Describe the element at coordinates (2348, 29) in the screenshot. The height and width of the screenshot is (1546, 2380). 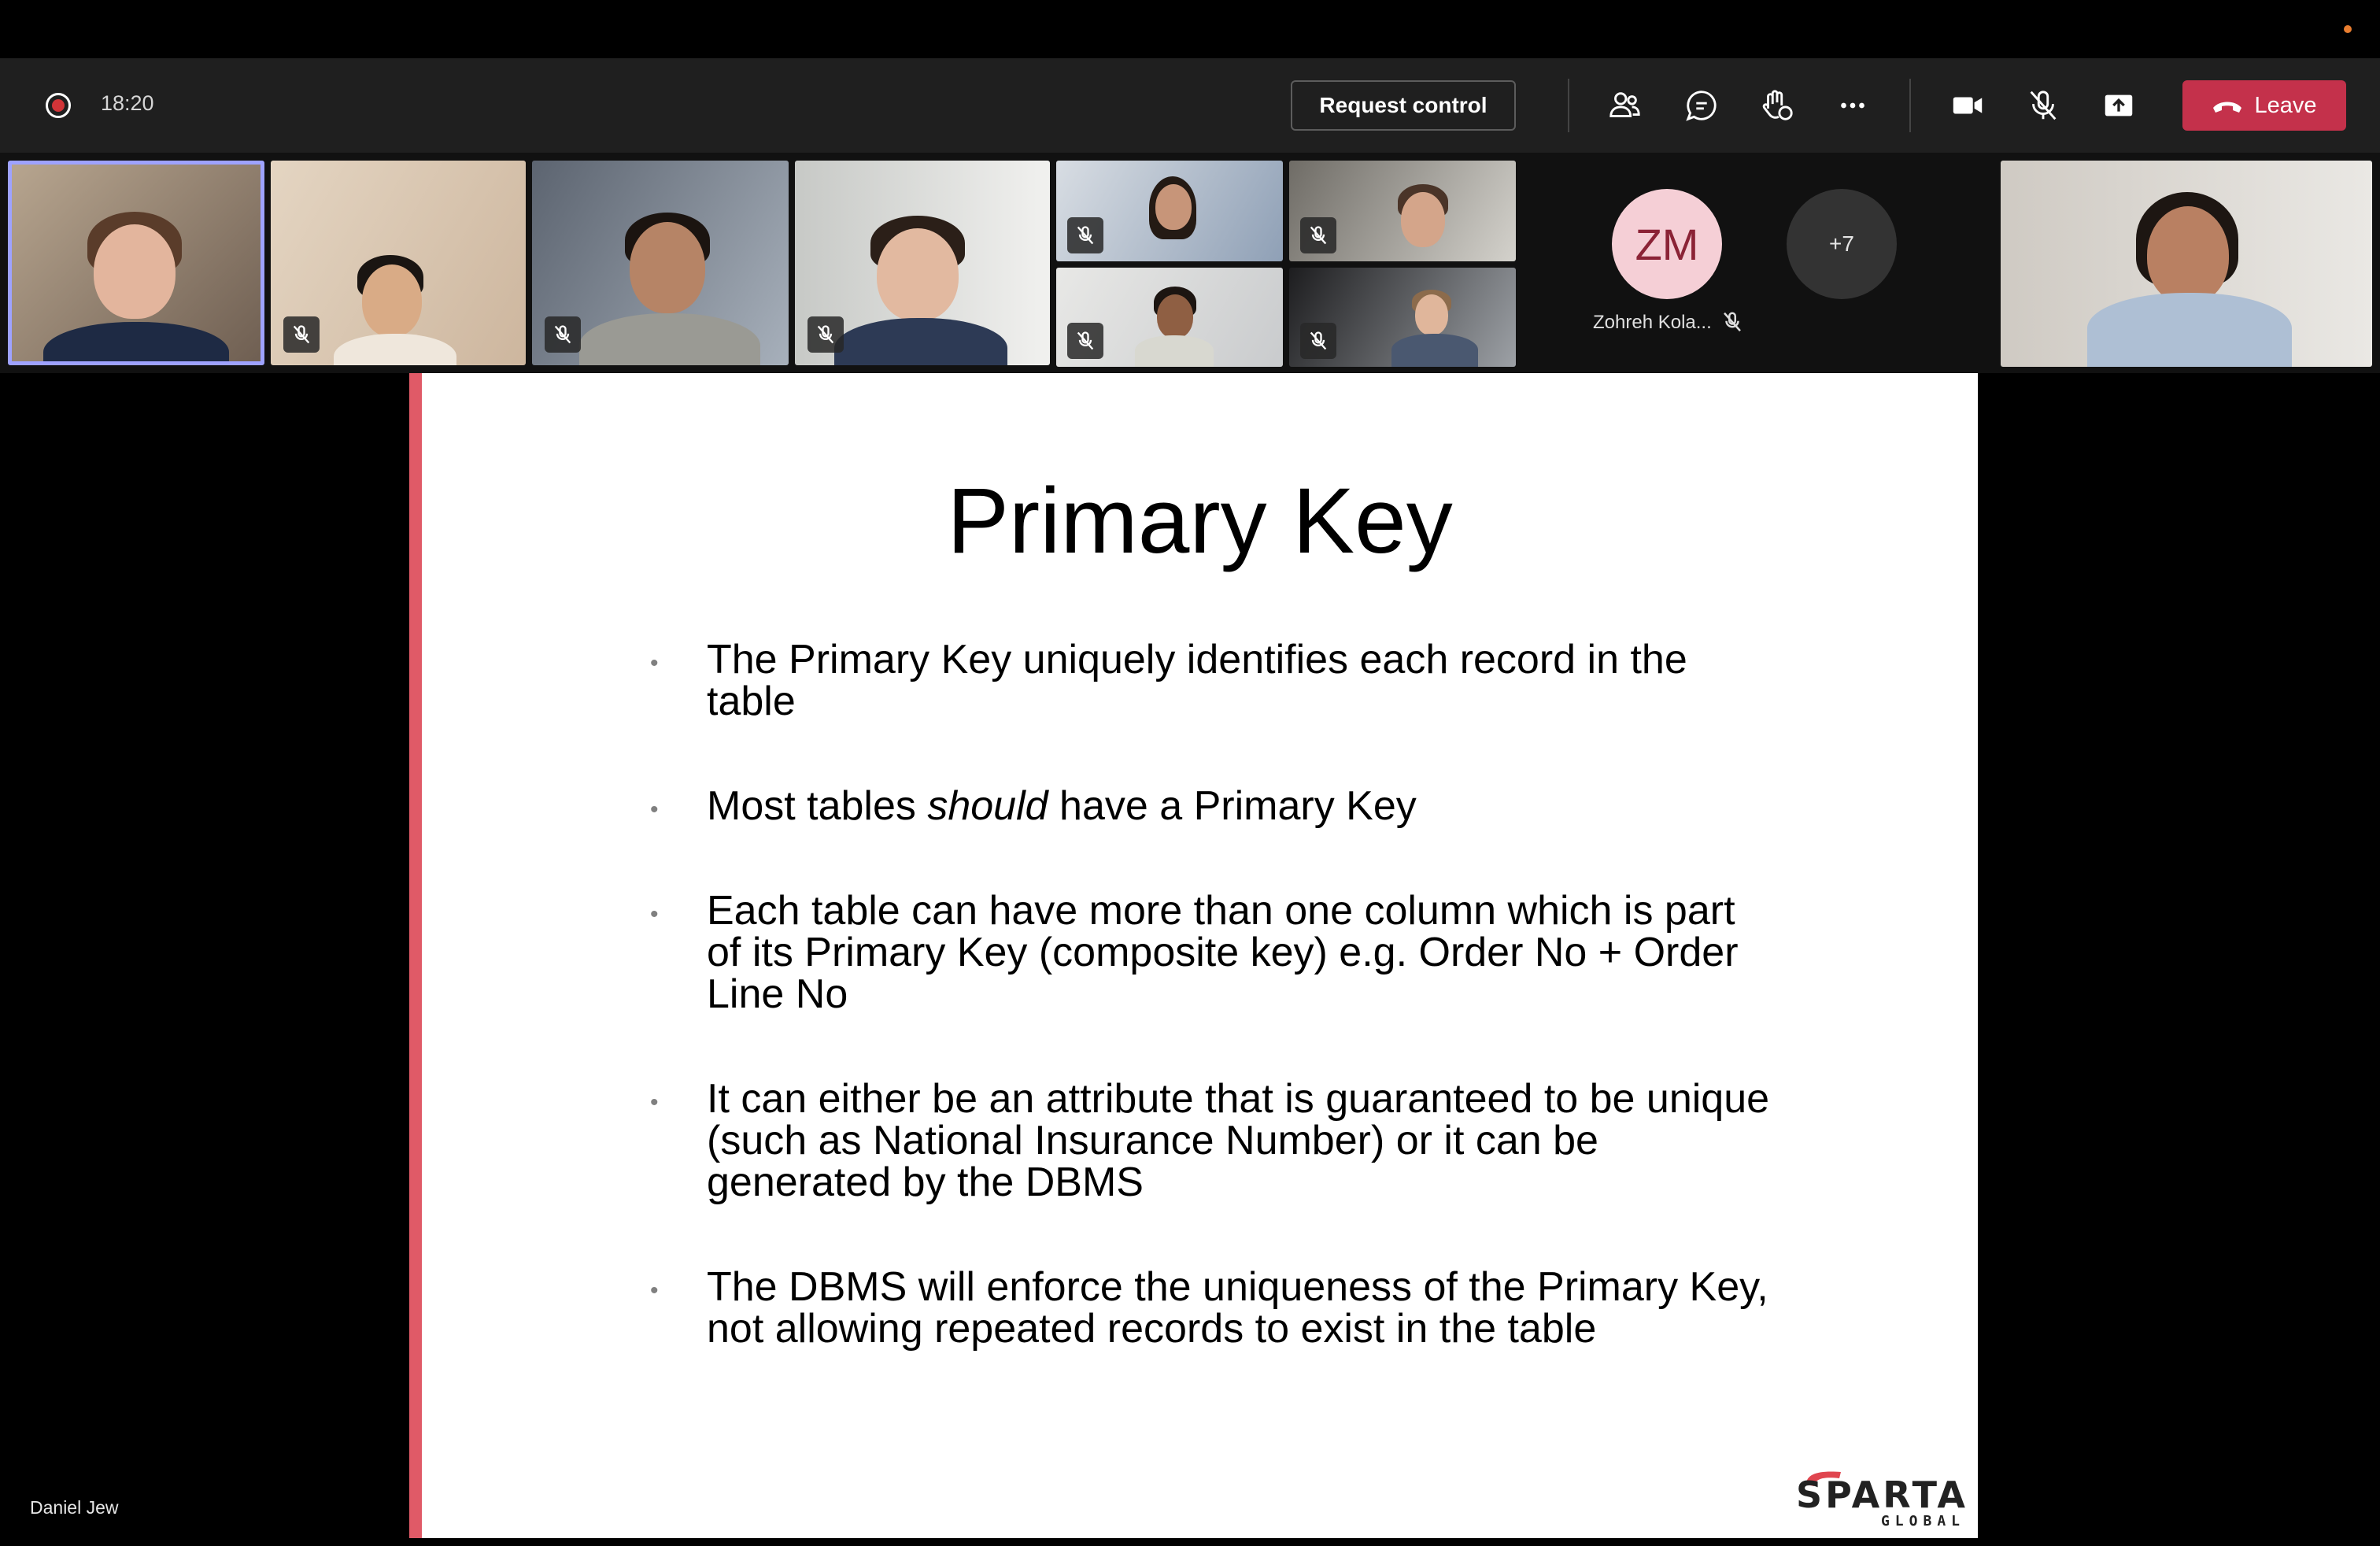
I see `notification-dot` at that location.